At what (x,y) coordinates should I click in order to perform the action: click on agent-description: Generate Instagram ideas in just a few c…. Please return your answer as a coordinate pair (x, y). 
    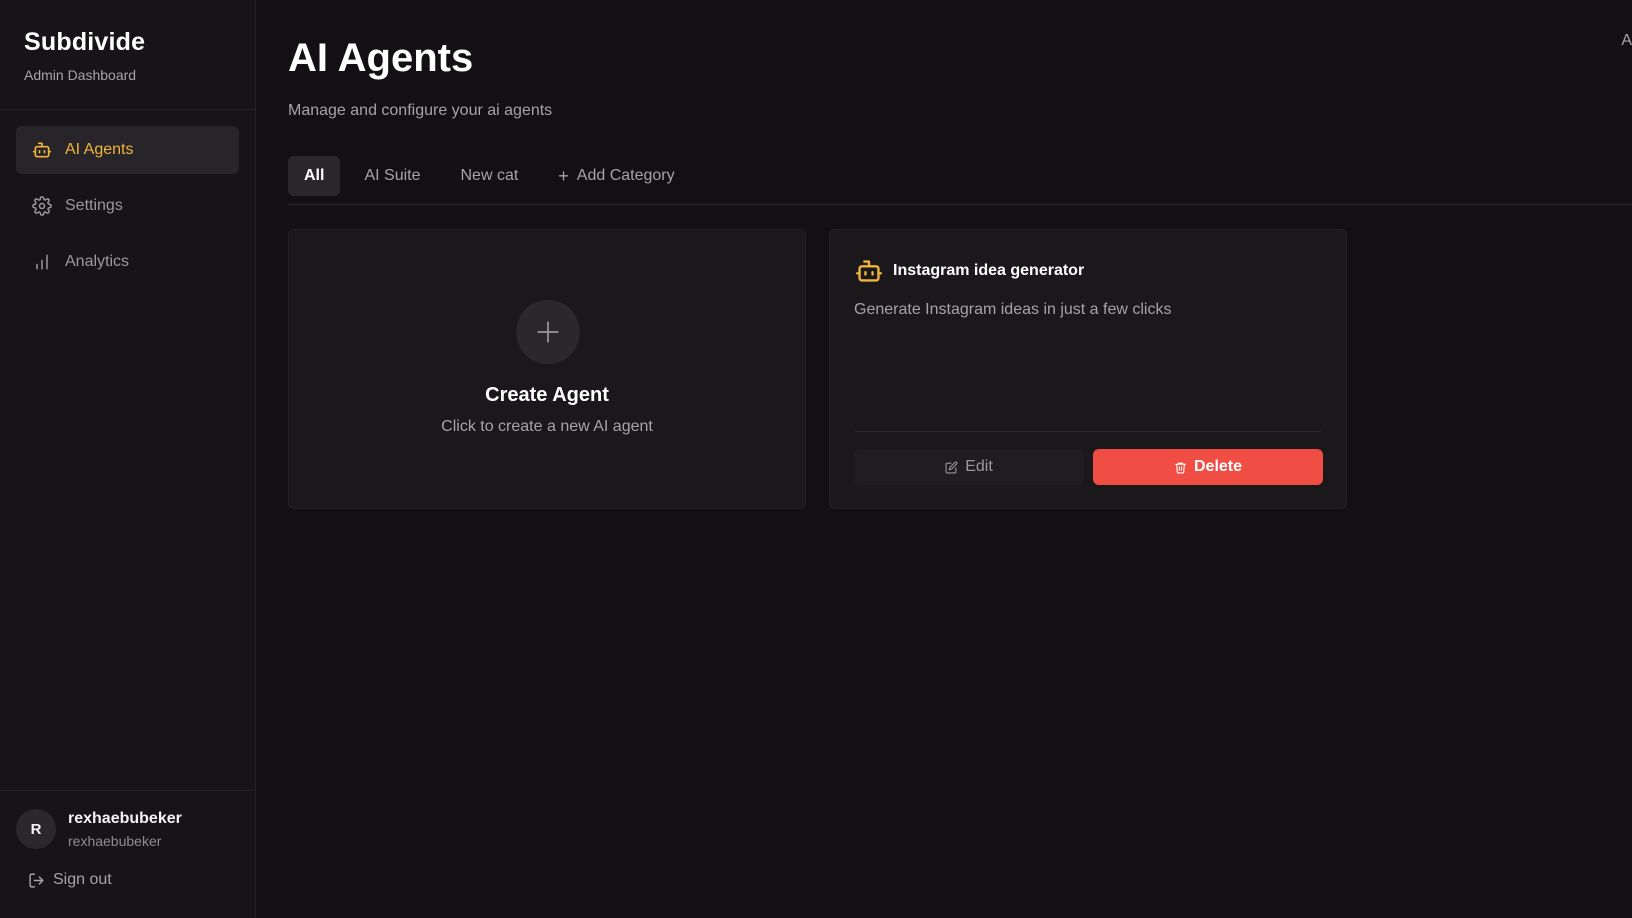
    Looking at the image, I should click on (1013, 309).